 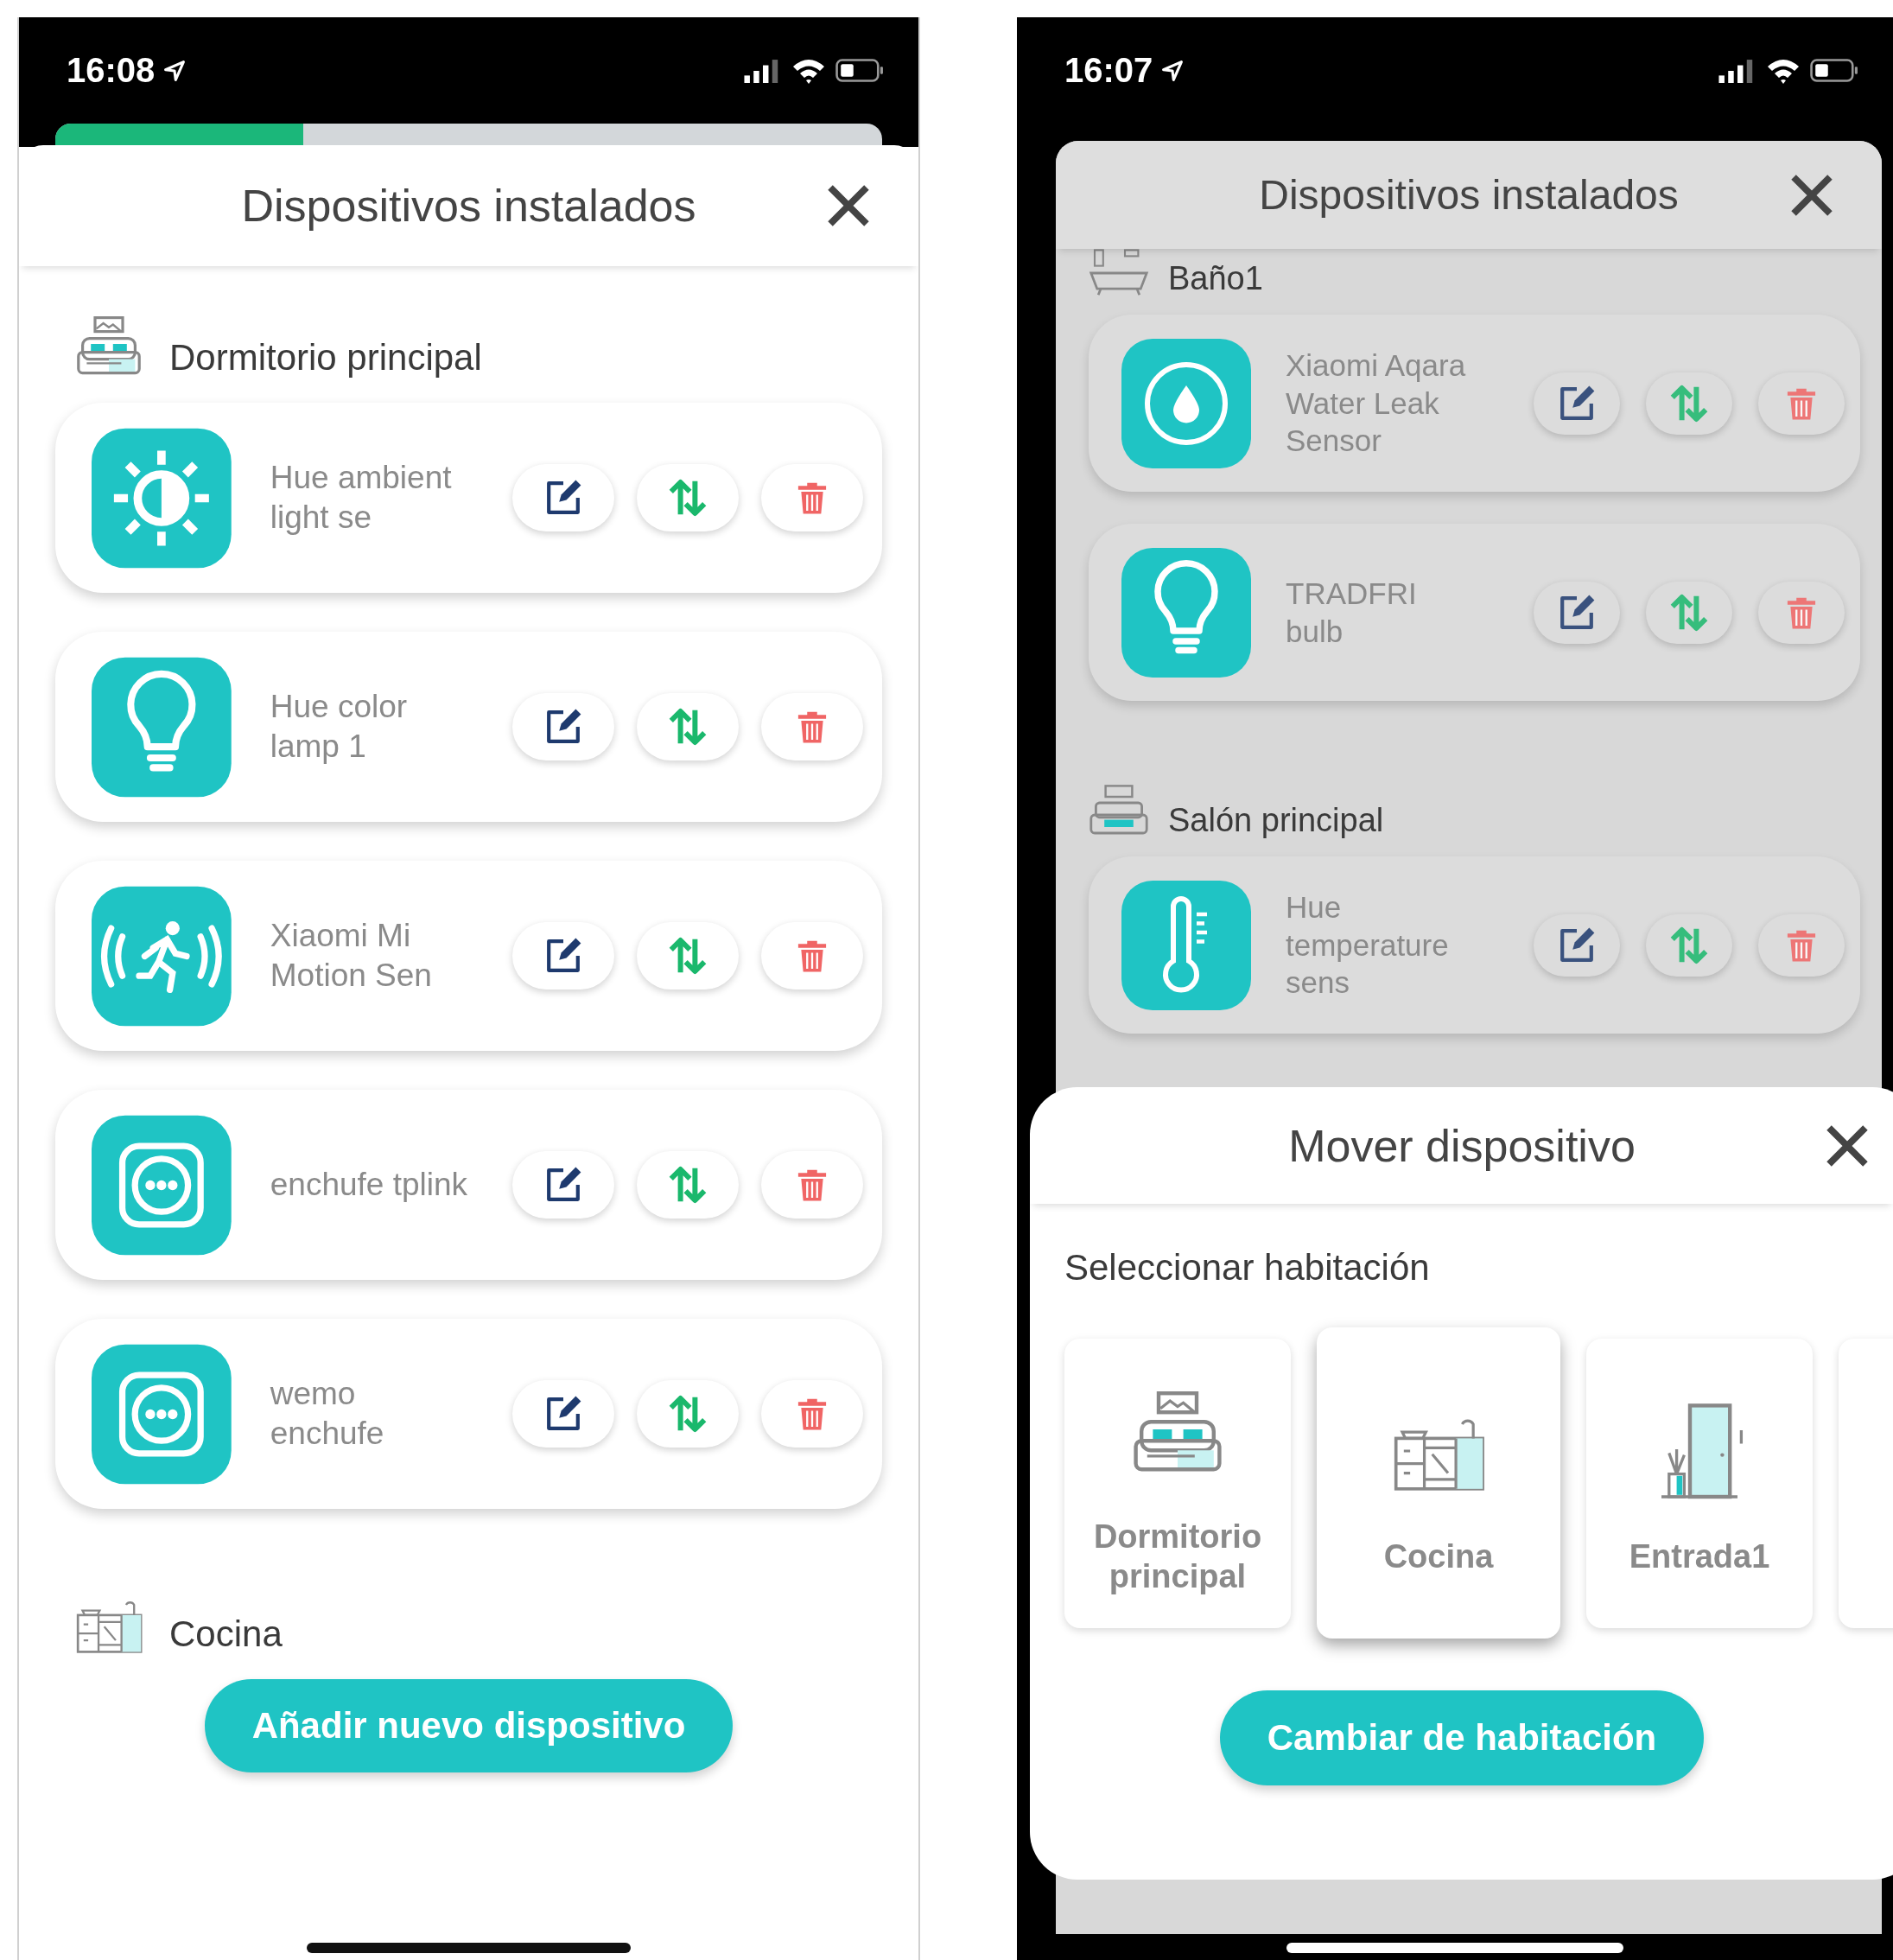 I want to click on thermometer-icon, so click(x=1186, y=945).